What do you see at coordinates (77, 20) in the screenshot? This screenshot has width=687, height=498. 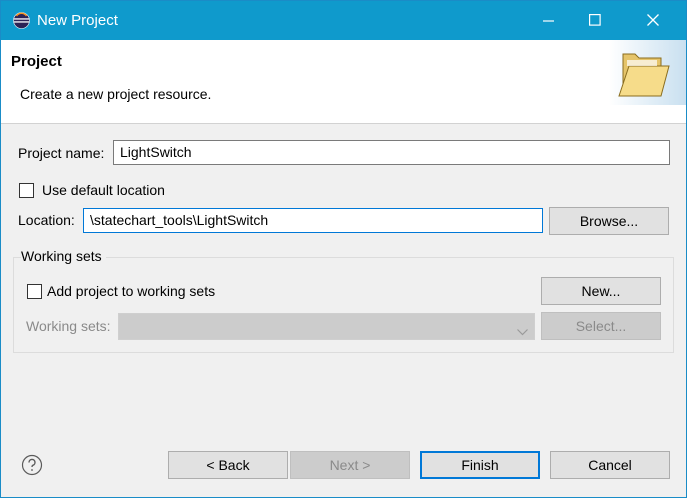 I see `window-title: New Project` at bounding box center [77, 20].